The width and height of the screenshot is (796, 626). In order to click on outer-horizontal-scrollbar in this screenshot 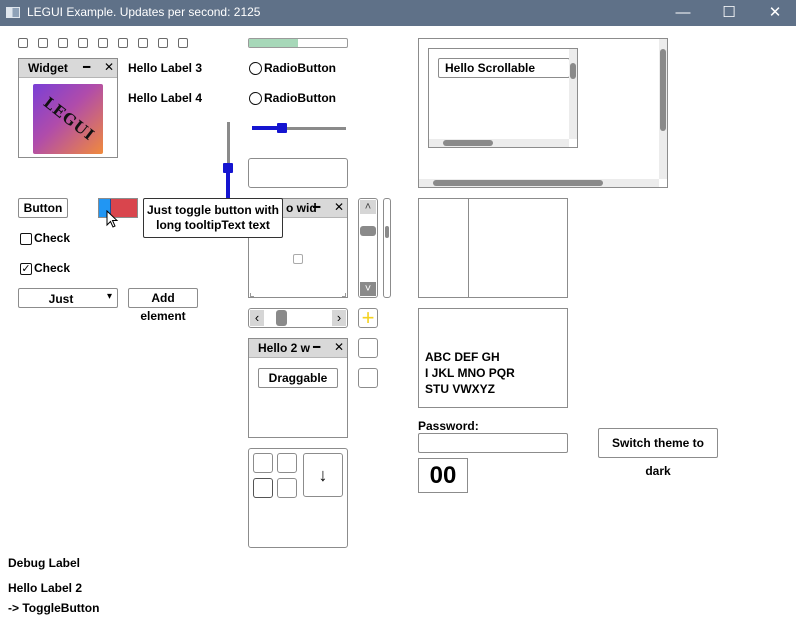, I will do `click(539, 183)`.